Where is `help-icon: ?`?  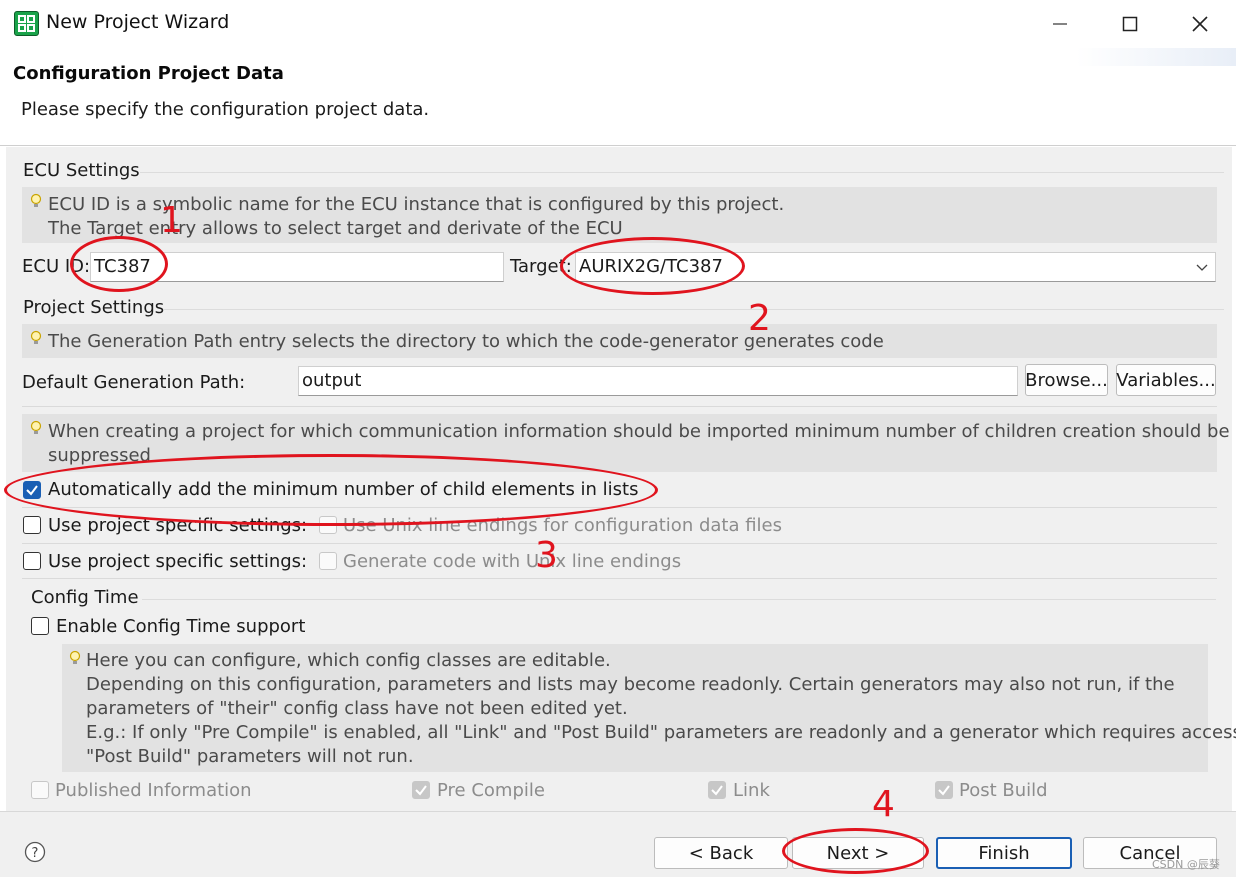
help-icon: ? is located at coordinates (35, 854).